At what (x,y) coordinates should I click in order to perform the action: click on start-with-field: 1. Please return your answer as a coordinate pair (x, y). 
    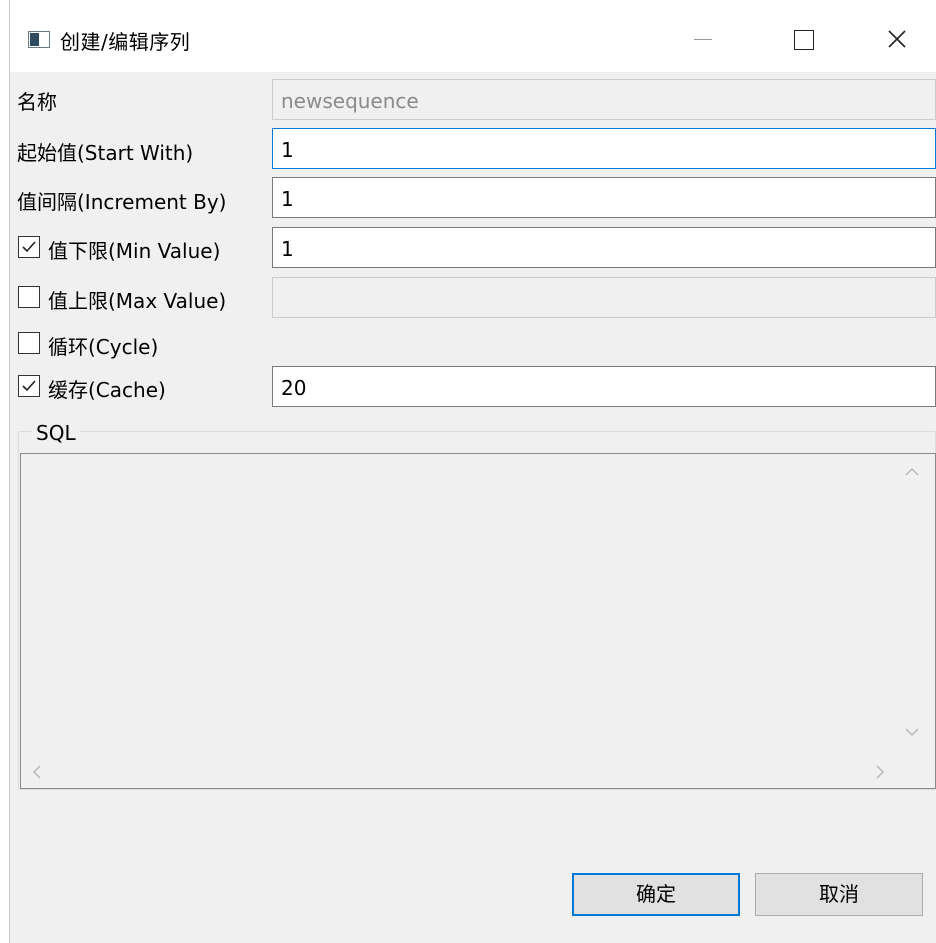
    Looking at the image, I should click on (604, 148).